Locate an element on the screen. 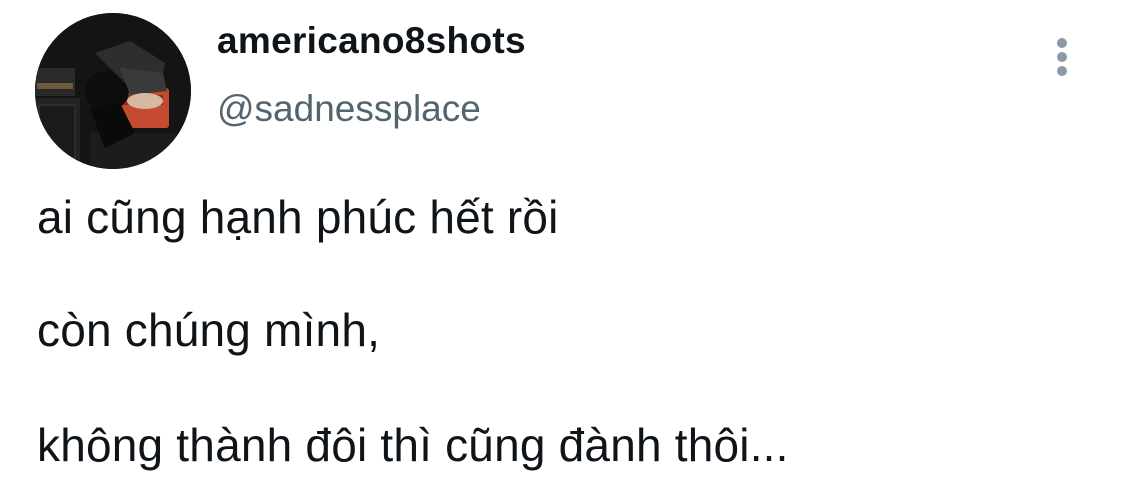 The height and width of the screenshot is (492, 1125). avatar-photo is located at coordinates (113, 91).